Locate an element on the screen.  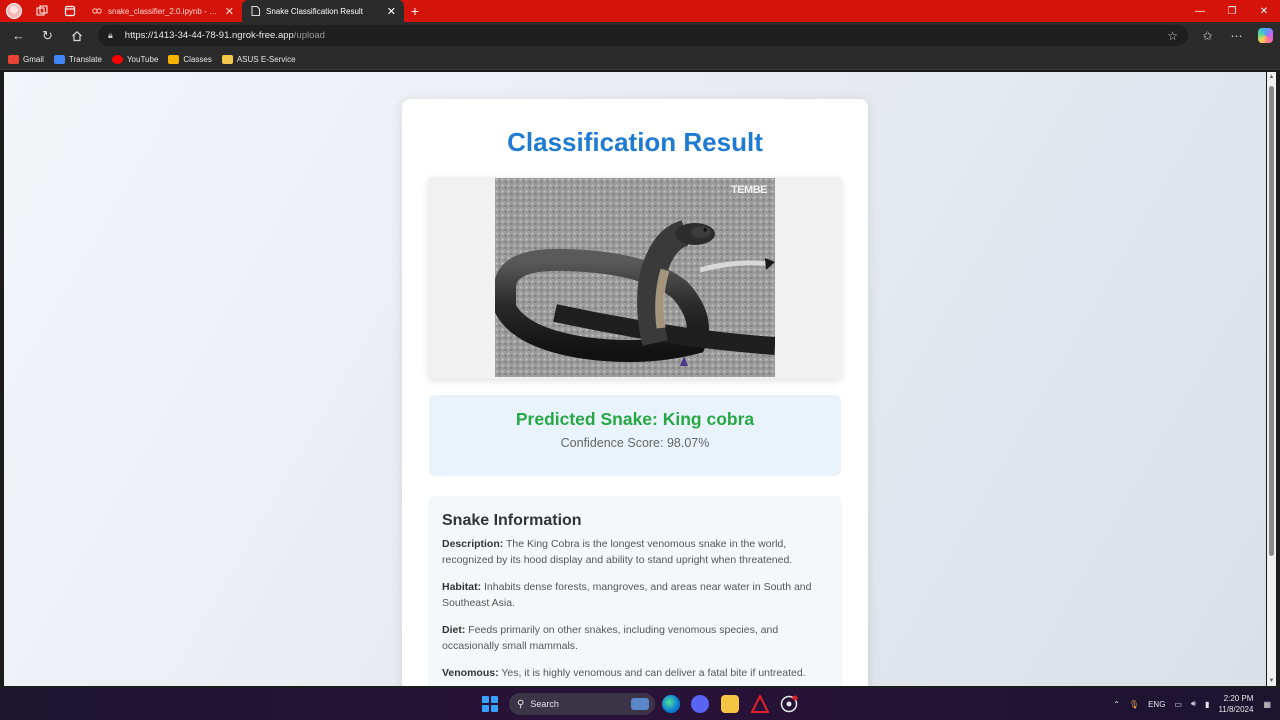
volume-icon: 🔊︎ is located at coordinates (1193, 704).